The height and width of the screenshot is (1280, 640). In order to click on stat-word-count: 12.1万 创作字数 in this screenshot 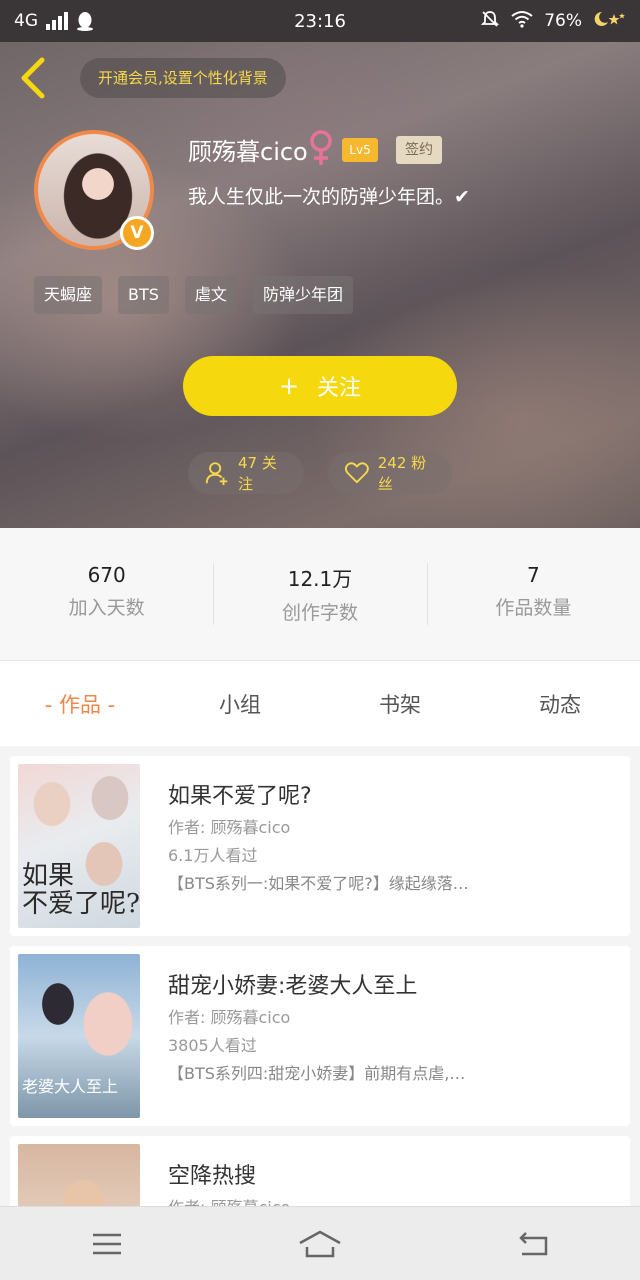, I will do `click(319, 594)`.